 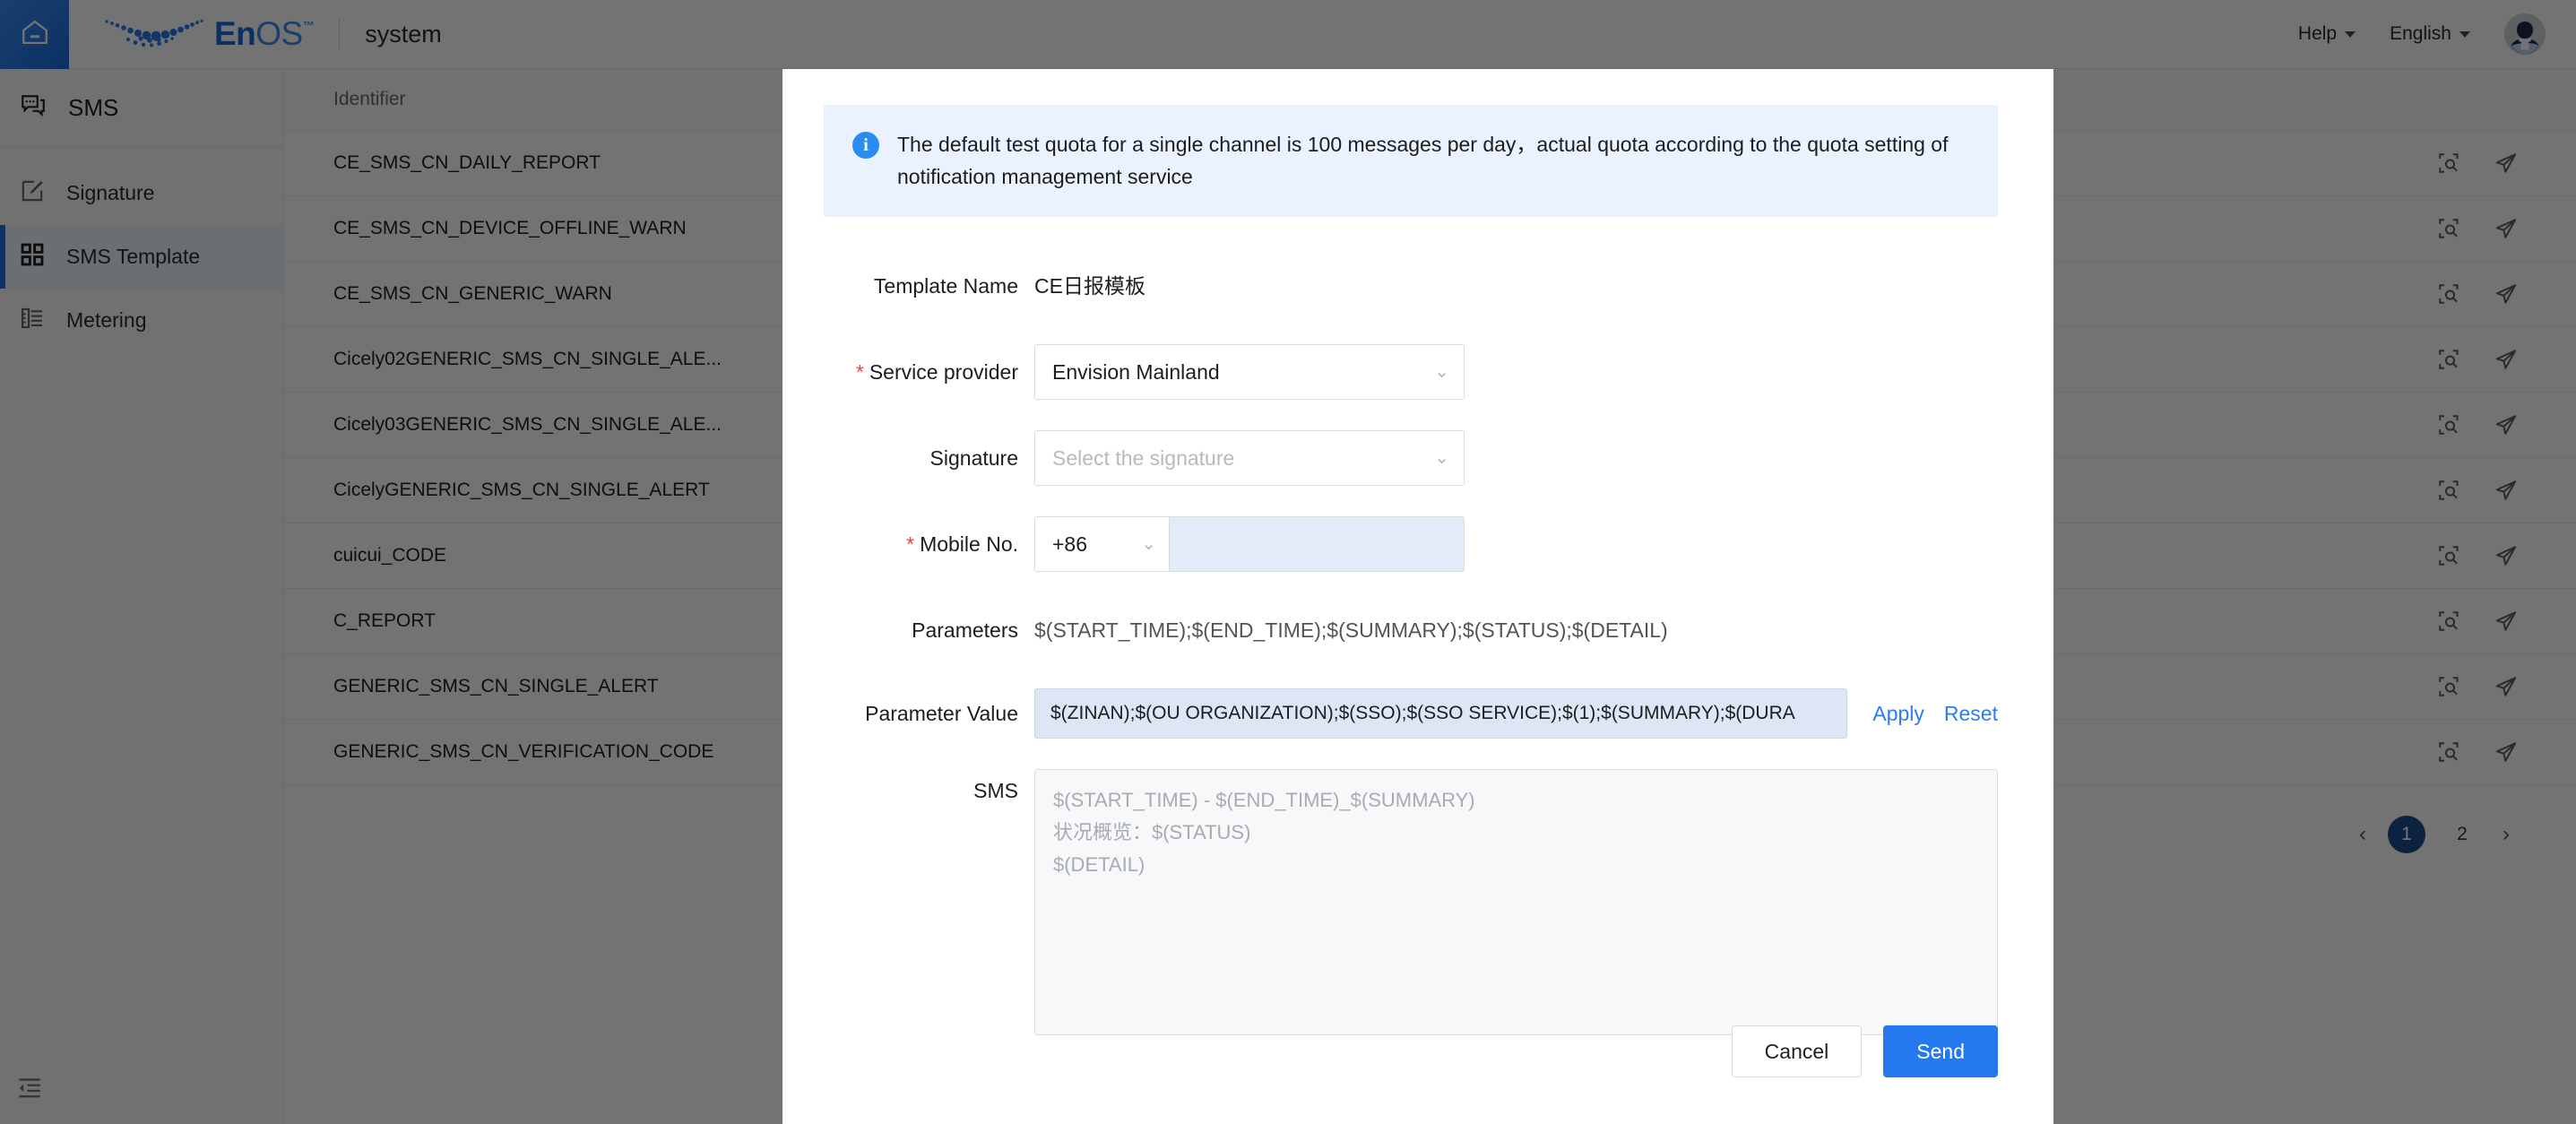 I want to click on signature-label: Signature, so click(x=973, y=458).